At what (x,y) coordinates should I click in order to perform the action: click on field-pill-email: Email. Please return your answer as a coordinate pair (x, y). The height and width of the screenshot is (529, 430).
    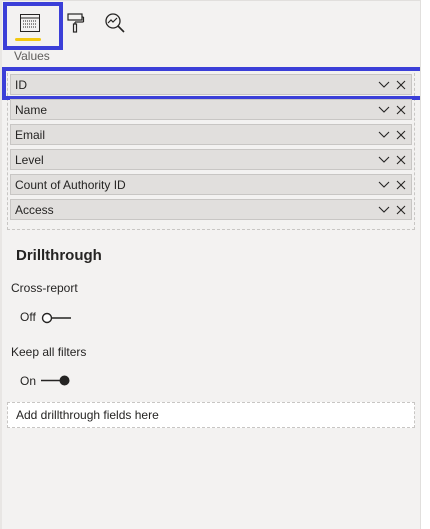
    Looking at the image, I should click on (211, 134).